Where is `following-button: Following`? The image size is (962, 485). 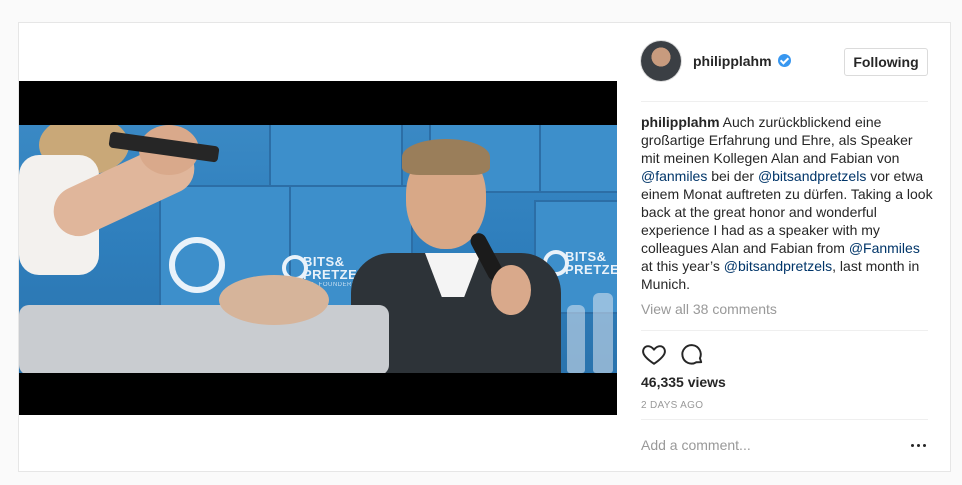 following-button: Following is located at coordinates (886, 62).